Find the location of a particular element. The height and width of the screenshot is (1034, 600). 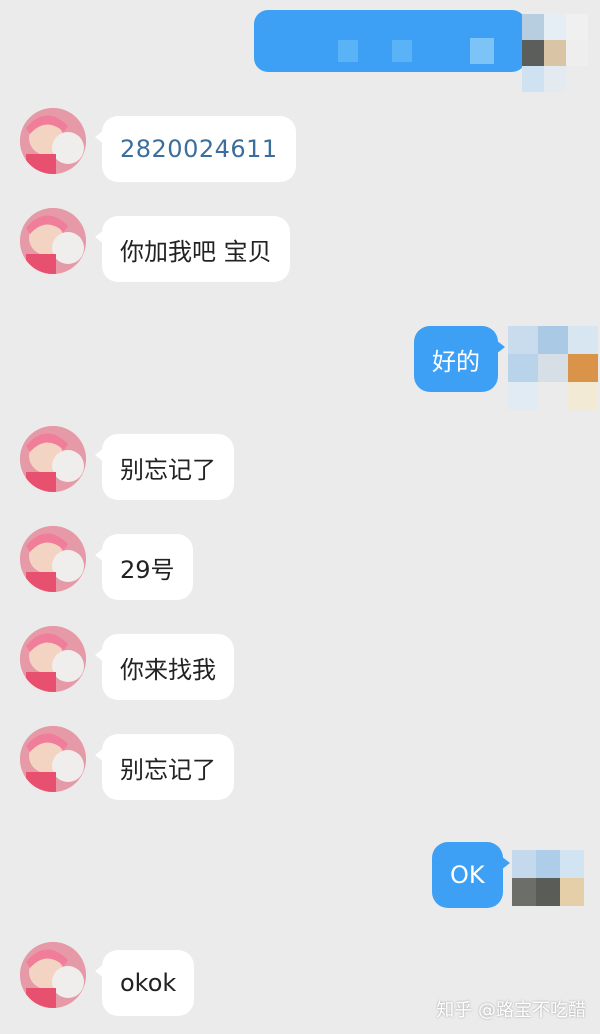

message-bubble: 你来找我 is located at coordinates (164, 667).